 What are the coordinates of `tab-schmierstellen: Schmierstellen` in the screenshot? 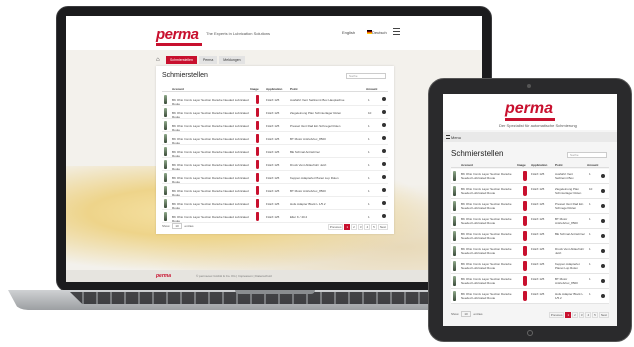 It's located at (181, 60).